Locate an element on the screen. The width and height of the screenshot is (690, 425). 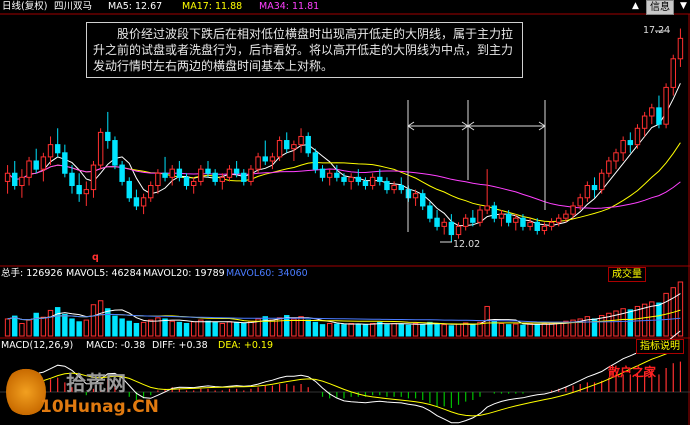
info-button: 信息 is located at coordinates (660, 7).